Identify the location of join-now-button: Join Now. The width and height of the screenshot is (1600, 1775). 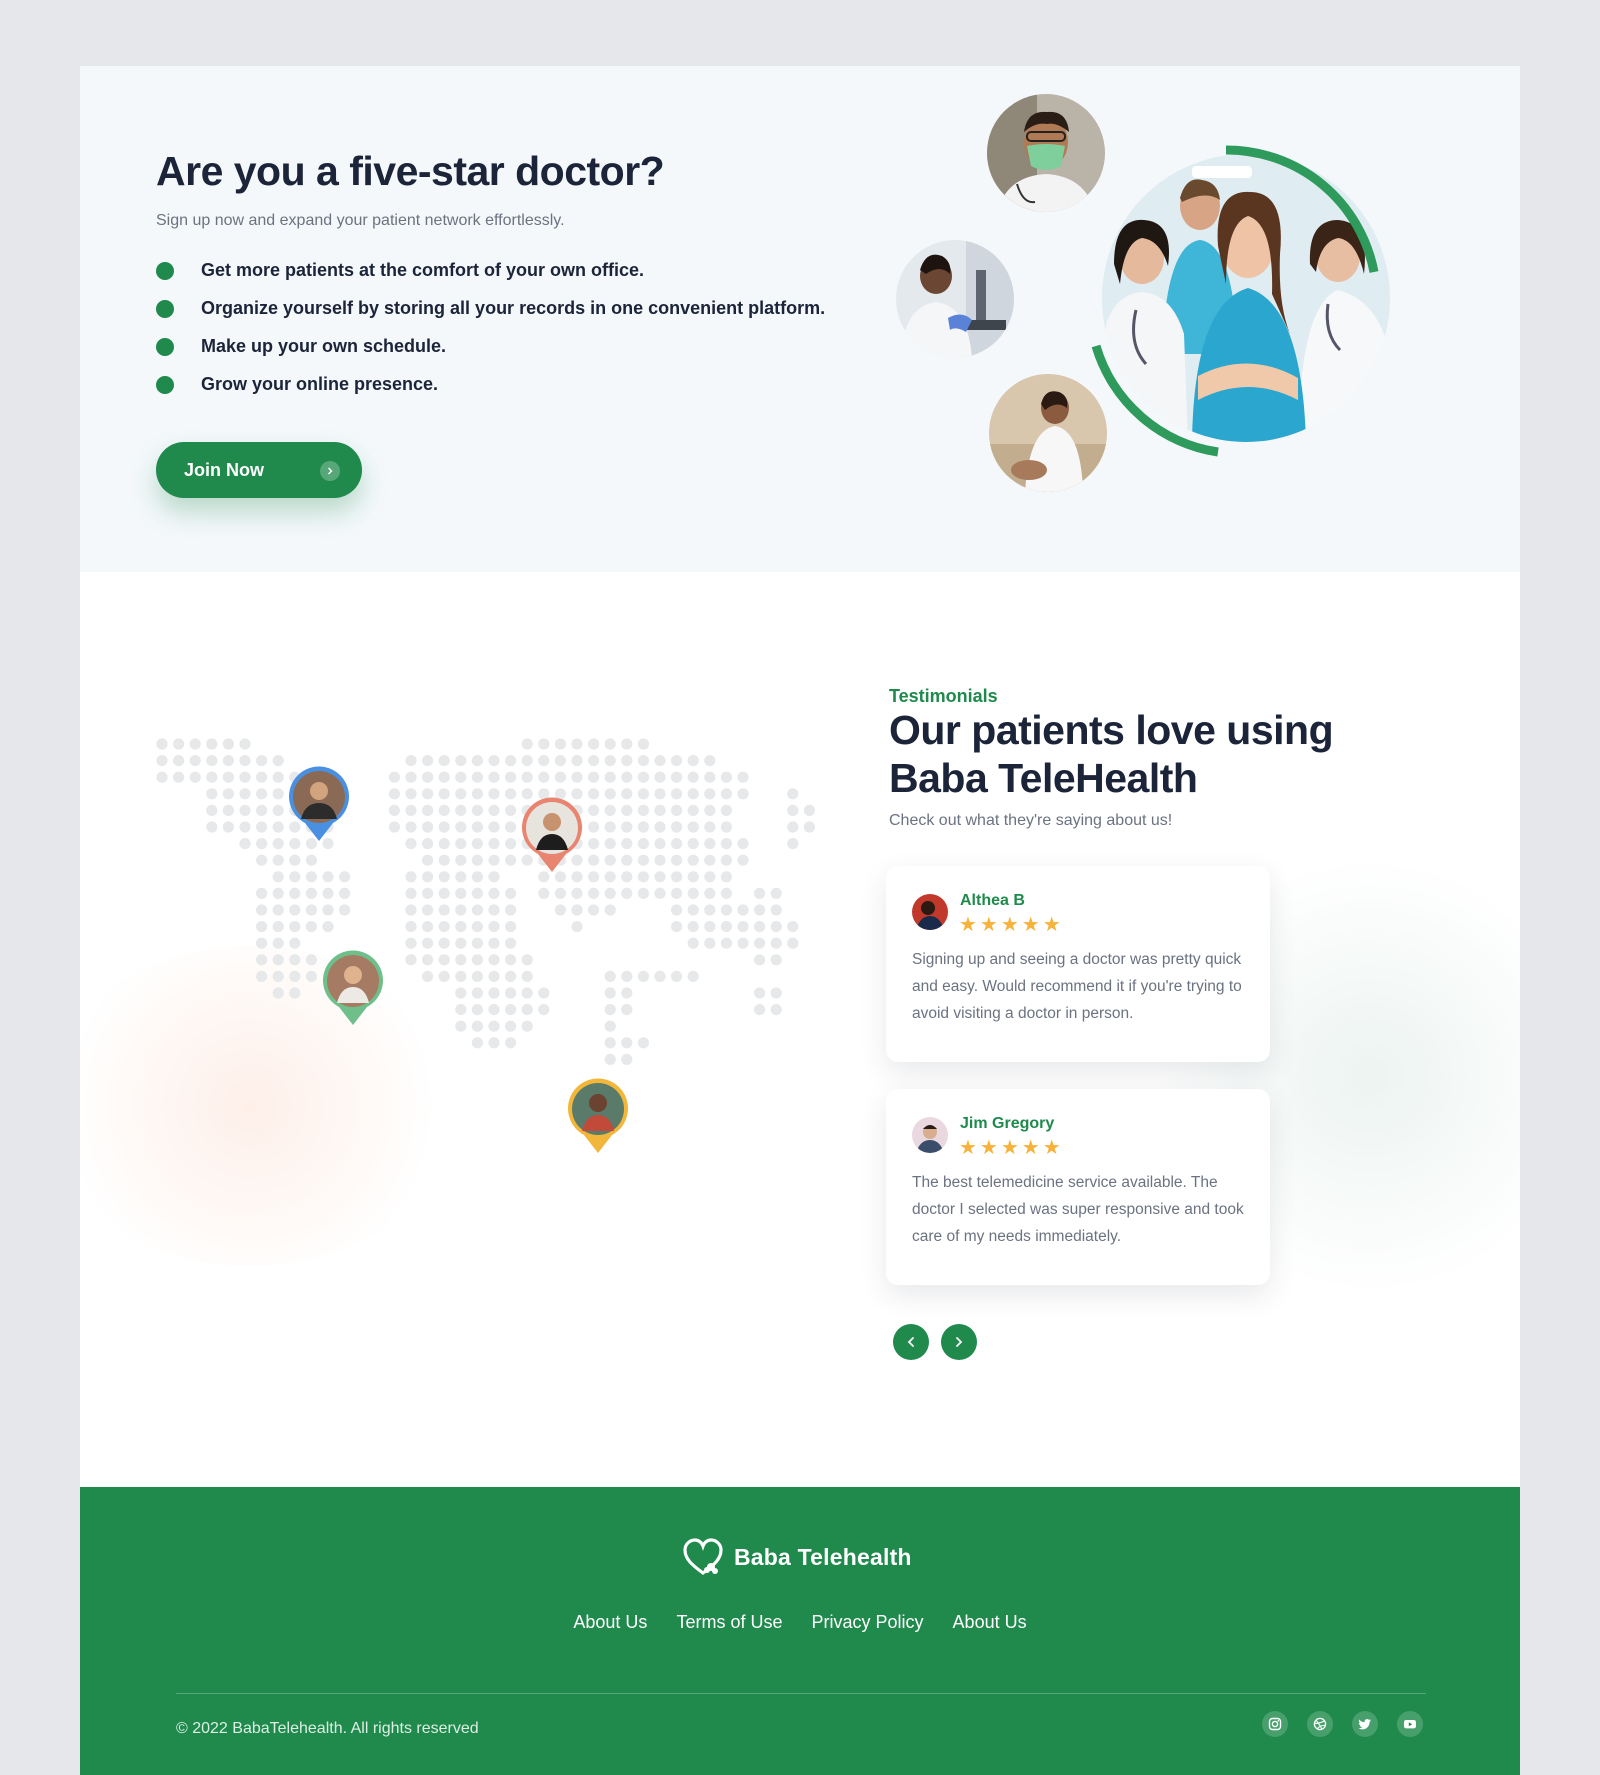
(259, 470).